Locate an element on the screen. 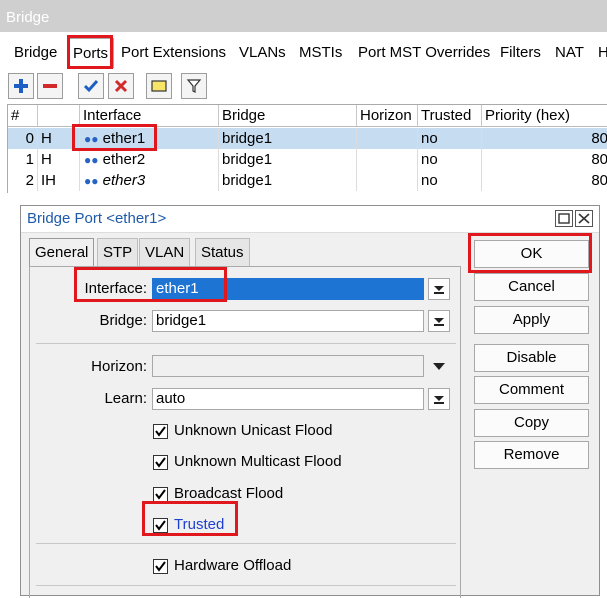 This screenshot has width=607, height=598. broadcast-flood-label: Broadcast Flood is located at coordinates (229, 493).